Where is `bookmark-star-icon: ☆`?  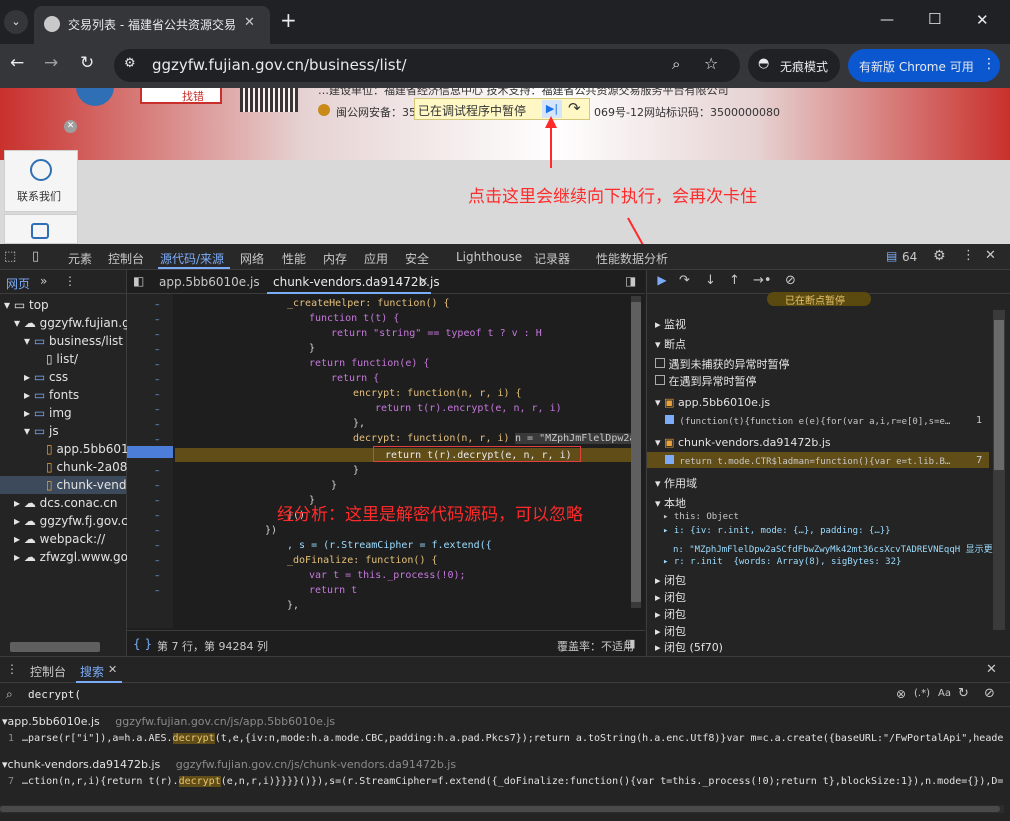 bookmark-star-icon: ☆ is located at coordinates (711, 63).